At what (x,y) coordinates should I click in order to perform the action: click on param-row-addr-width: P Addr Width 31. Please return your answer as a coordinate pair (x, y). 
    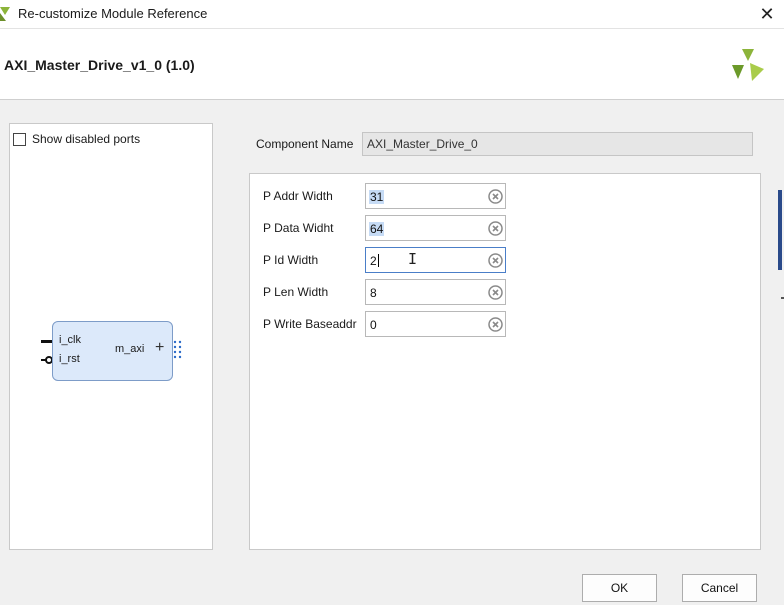
    Looking at the image, I should click on (505, 196).